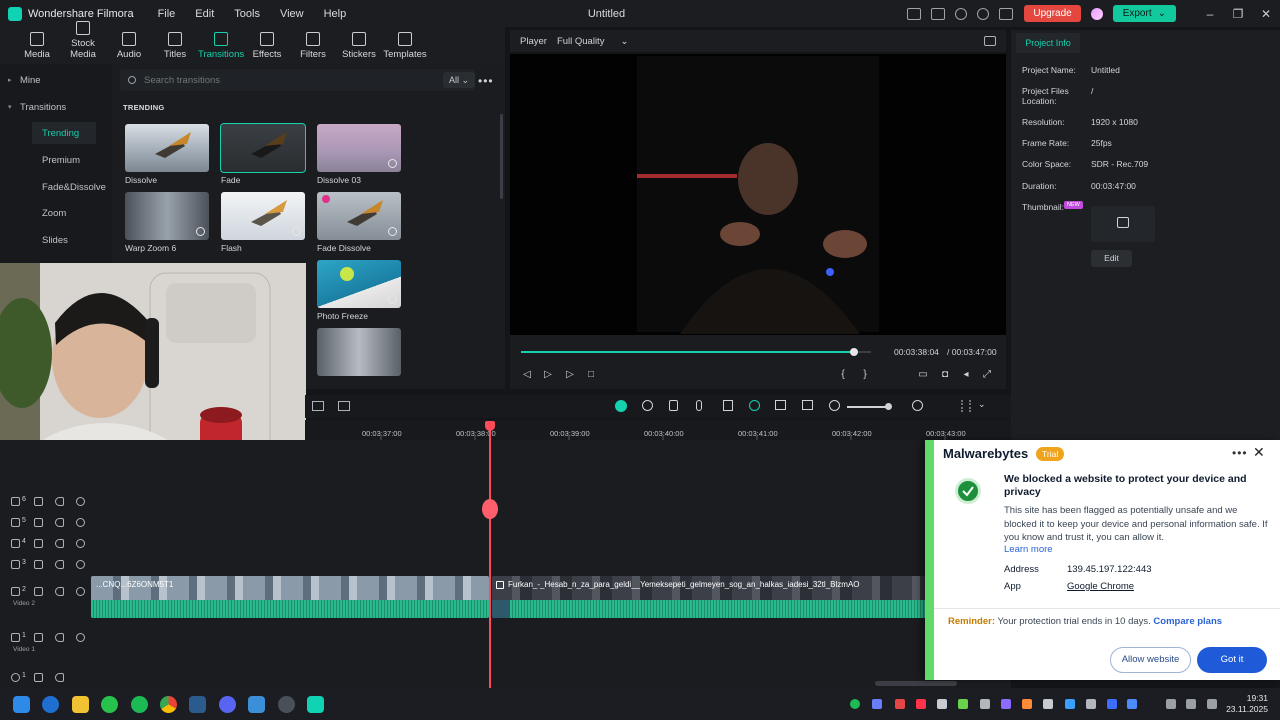  Describe the element at coordinates (921, 704) in the screenshot. I see `tray-record-icon` at that location.